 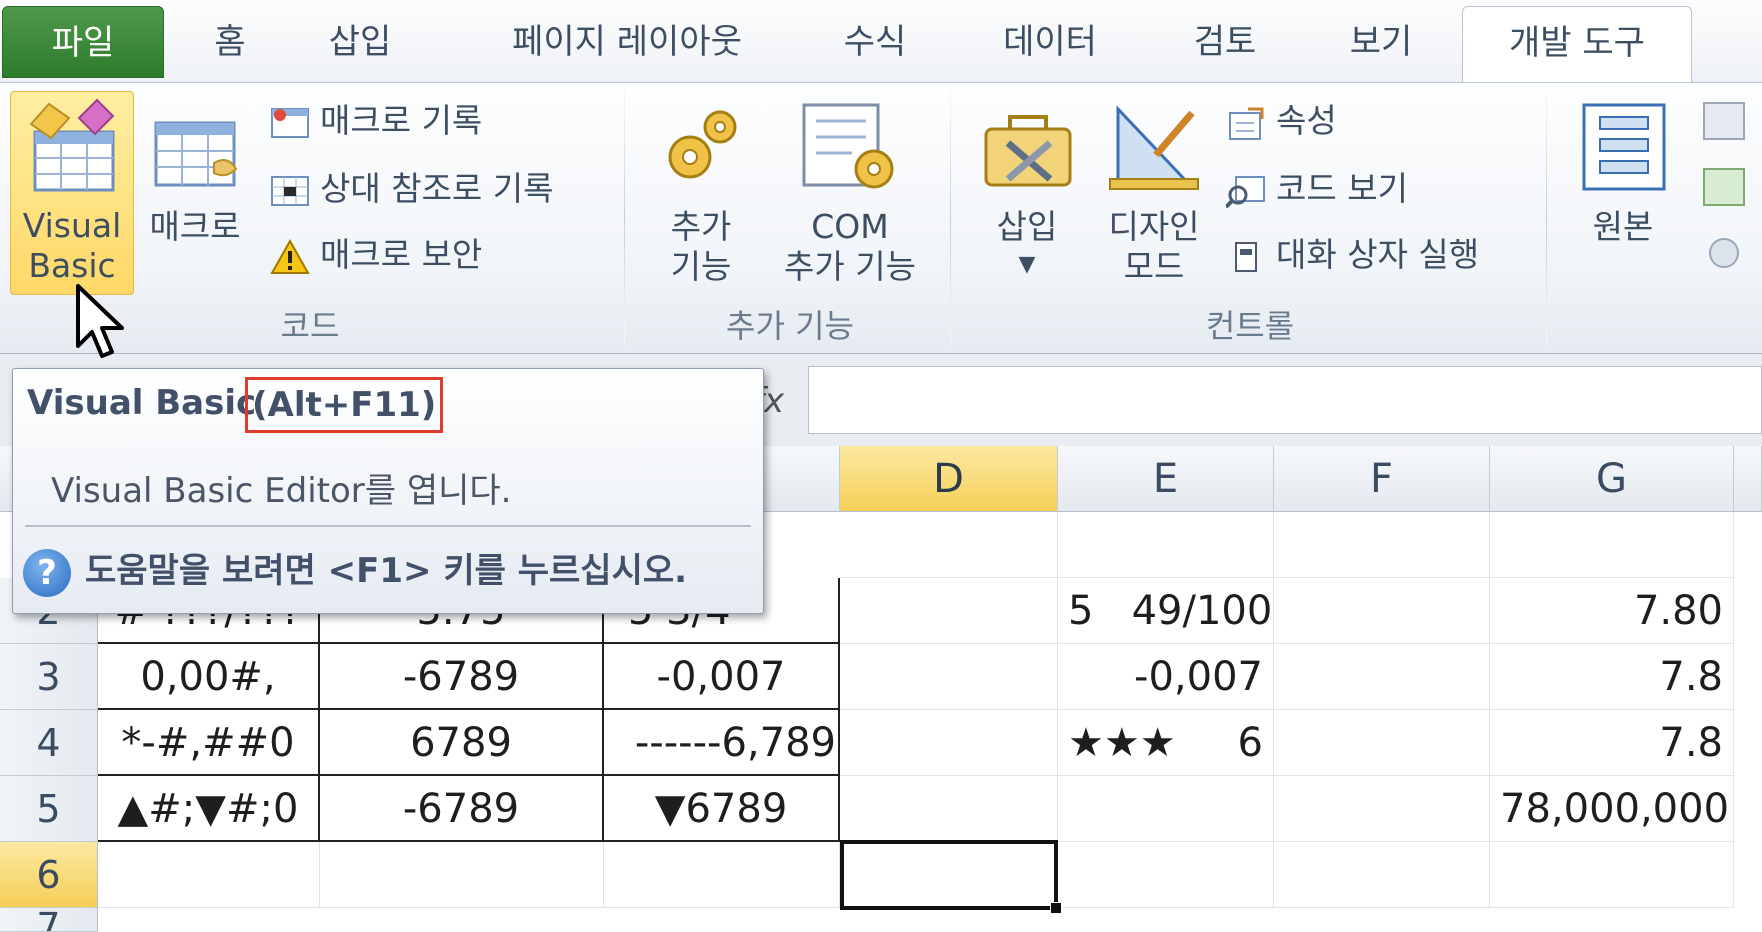 I want to click on xml-source-button: 원본, so click(x=1623, y=193).